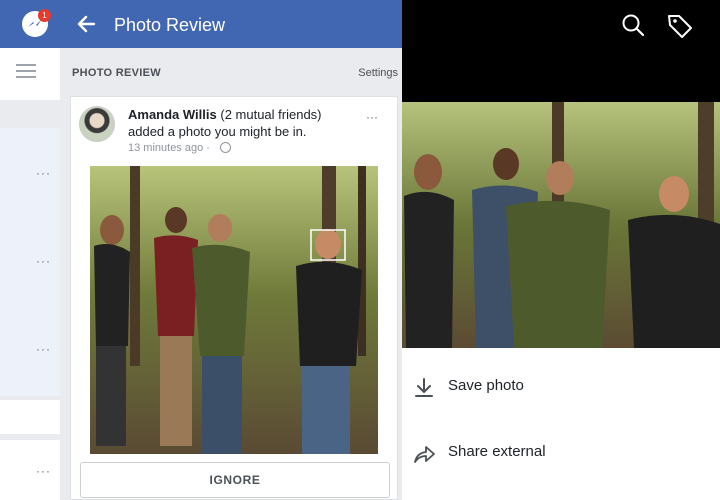 The image size is (720, 500). I want to click on top-bar: Photo Review, so click(231, 24).